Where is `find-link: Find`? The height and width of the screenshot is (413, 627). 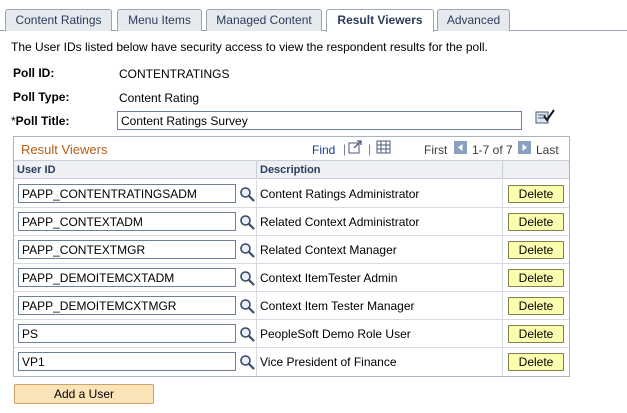 find-link: Find is located at coordinates (323, 150).